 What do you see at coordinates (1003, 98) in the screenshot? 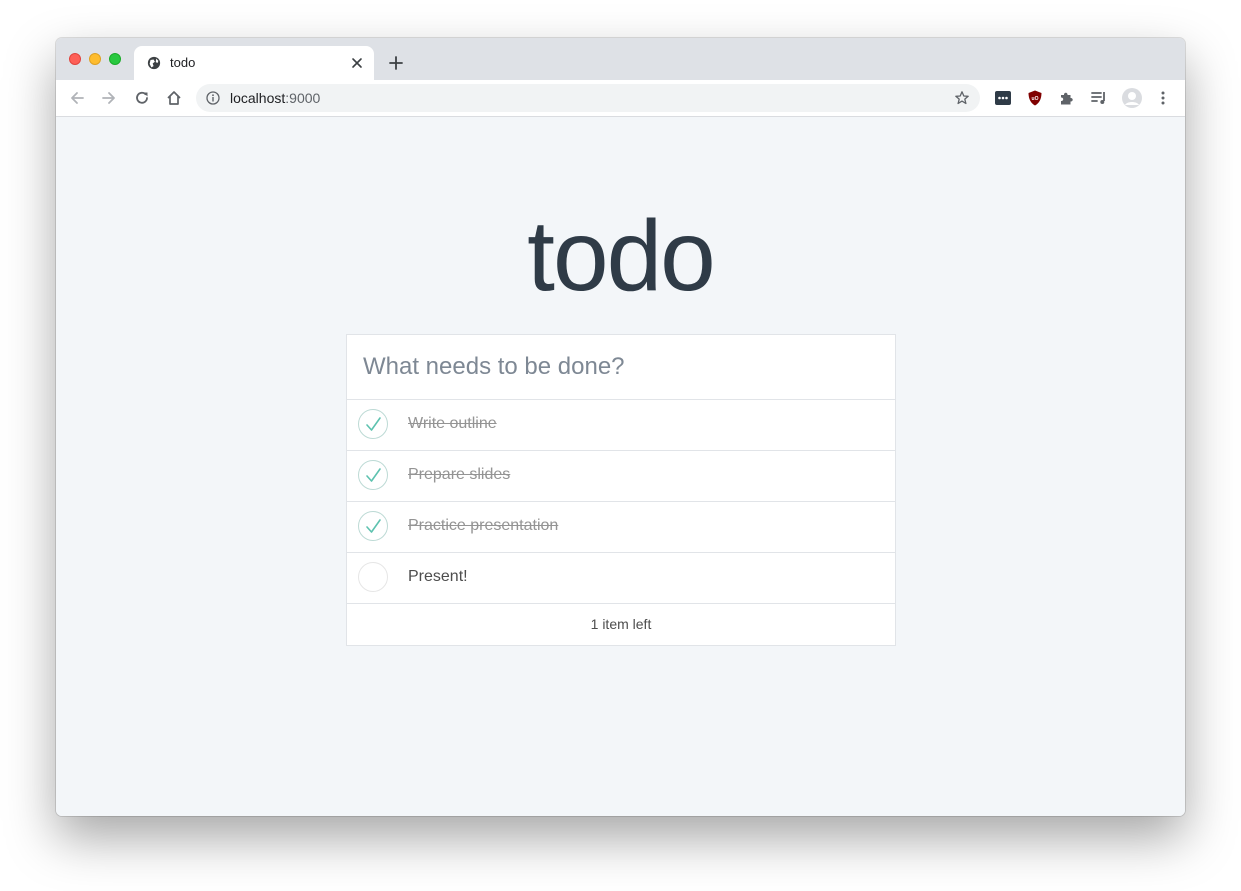
I see `extension-dots-icon` at bounding box center [1003, 98].